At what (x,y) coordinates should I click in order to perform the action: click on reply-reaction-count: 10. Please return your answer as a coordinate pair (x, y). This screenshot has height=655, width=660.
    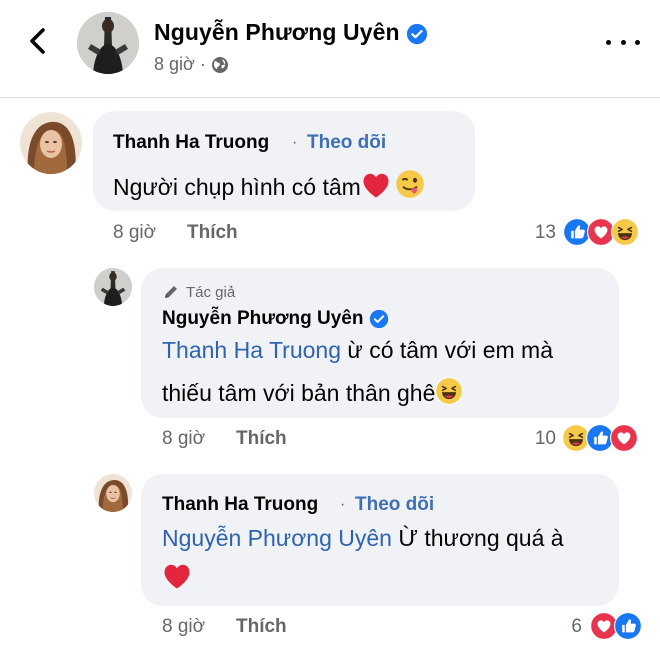
    Looking at the image, I should click on (538, 439).